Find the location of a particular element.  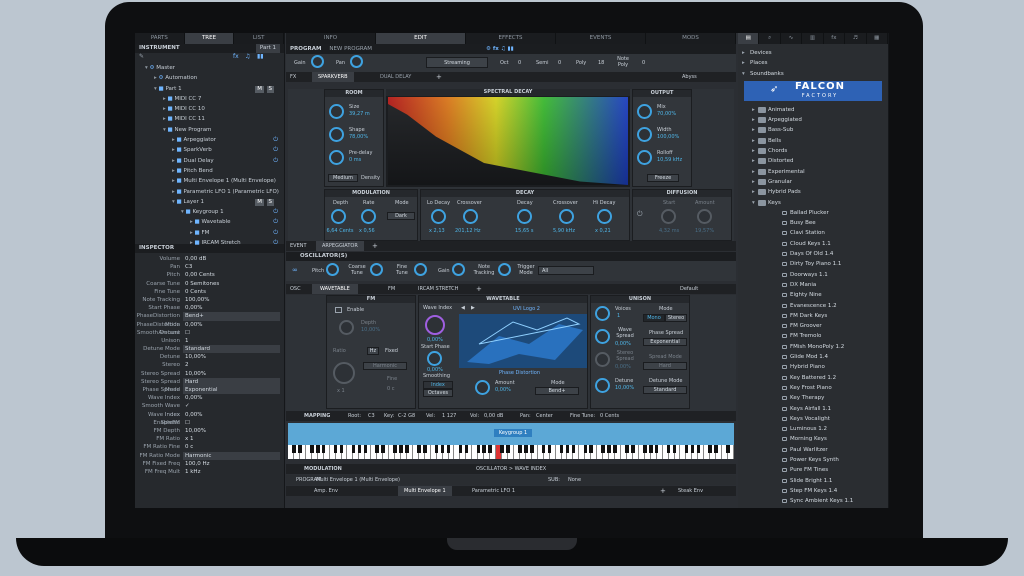

osc-tab-ircam: IRCAM STRETCH is located at coordinates (438, 289).